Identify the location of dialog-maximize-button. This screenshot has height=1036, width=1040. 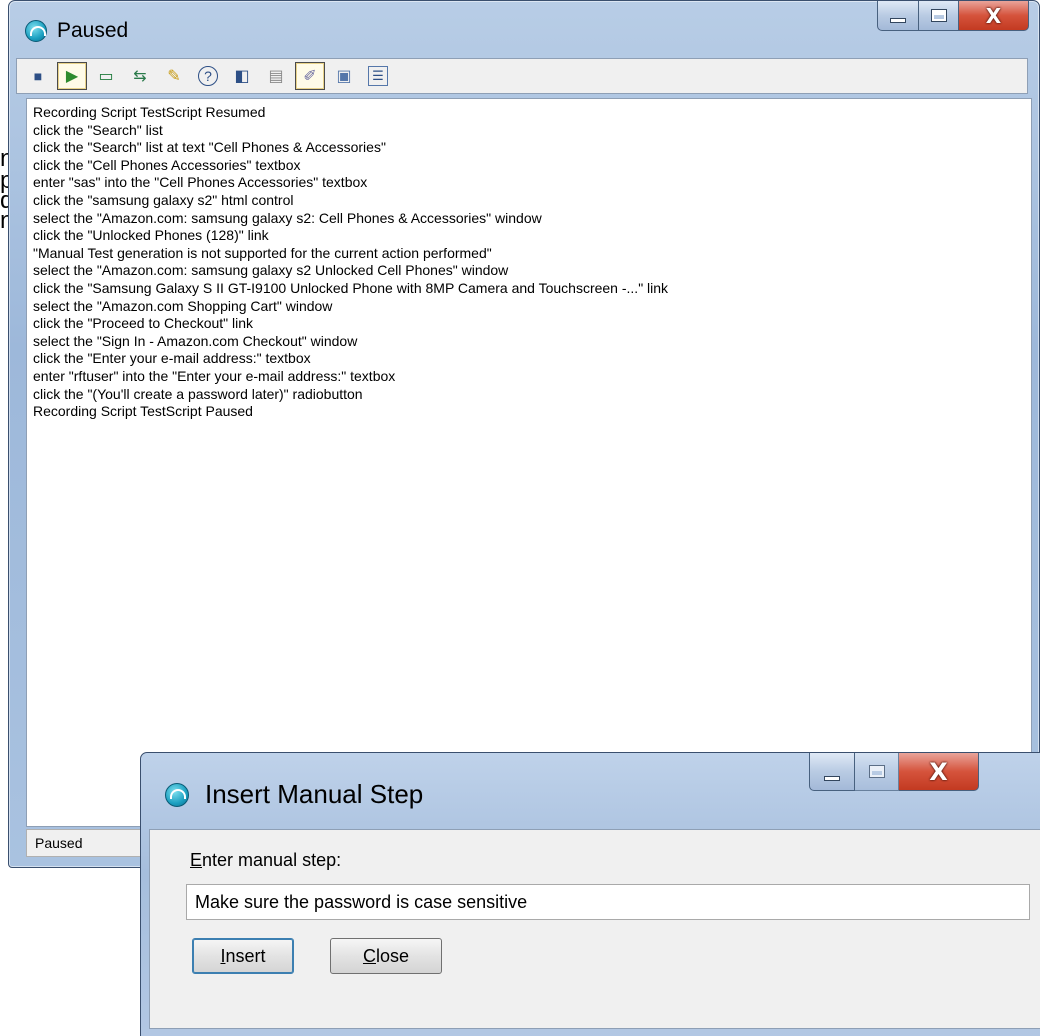
(877, 772).